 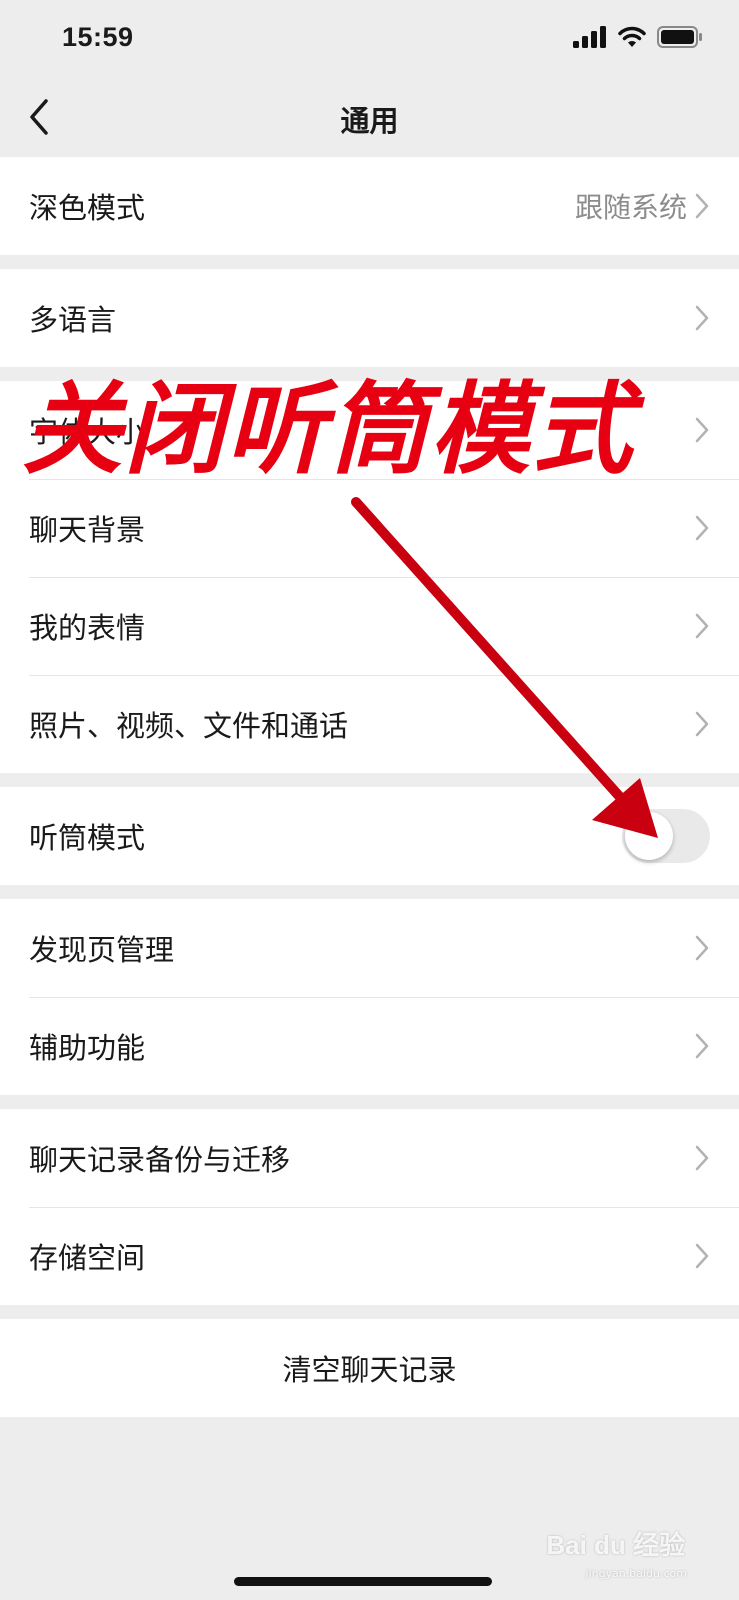 I want to click on settings-group-discover: 发现页管理 辅助功能, so click(x=369, y=997).